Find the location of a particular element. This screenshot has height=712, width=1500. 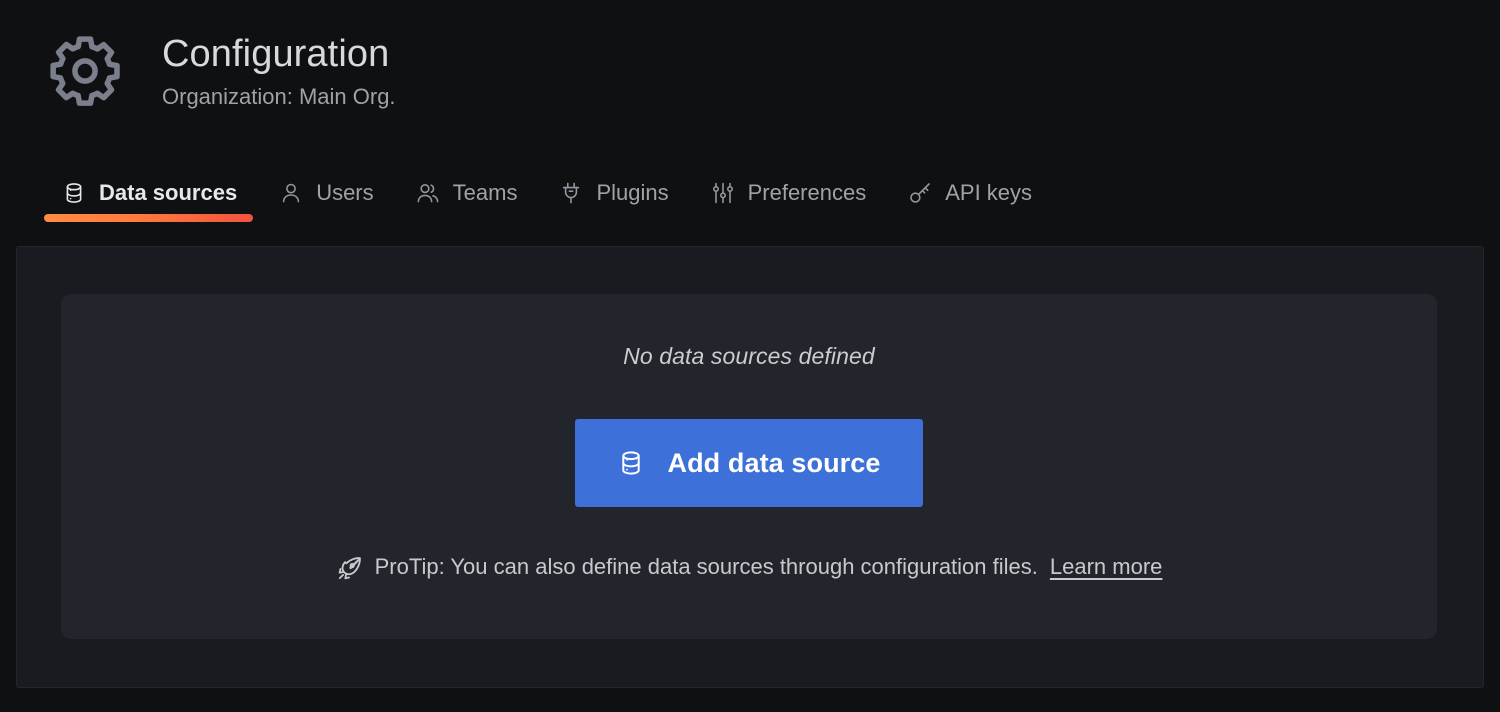

tab-plugins: Plugins is located at coordinates (616, 201).